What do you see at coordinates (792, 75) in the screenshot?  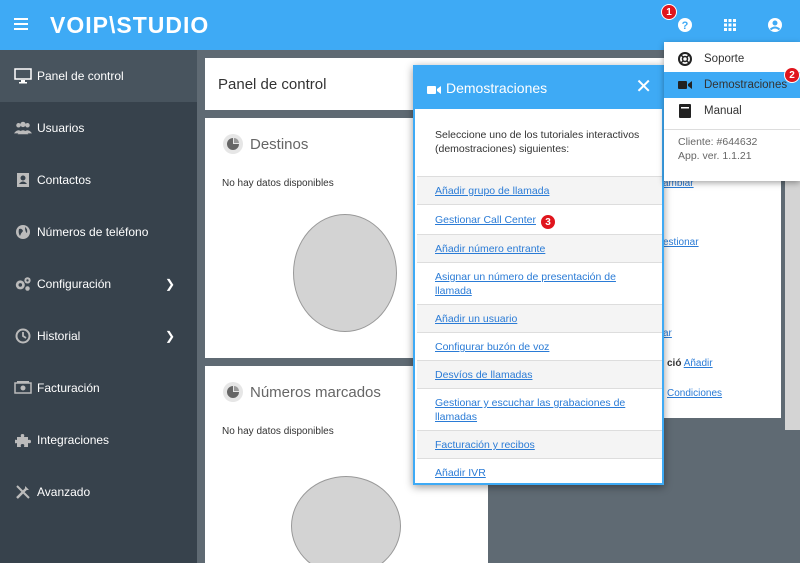 I see `step-badge: 2` at bounding box center [792, 75].